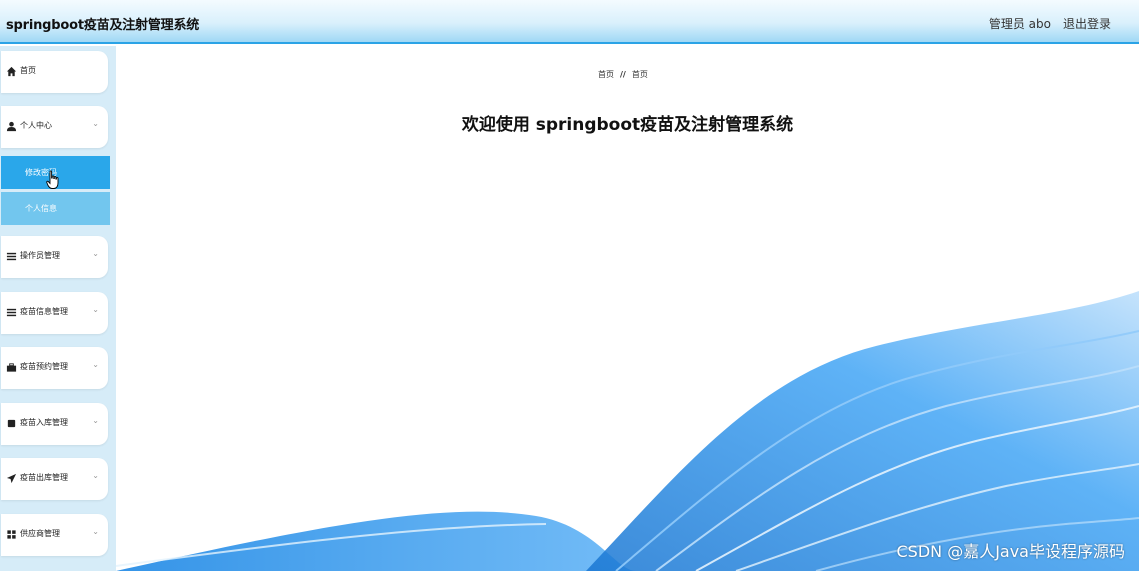  Describe the element at coordinates (28, 70) in the screenshot. I see `sidebar-item-label: 首页` at that location.